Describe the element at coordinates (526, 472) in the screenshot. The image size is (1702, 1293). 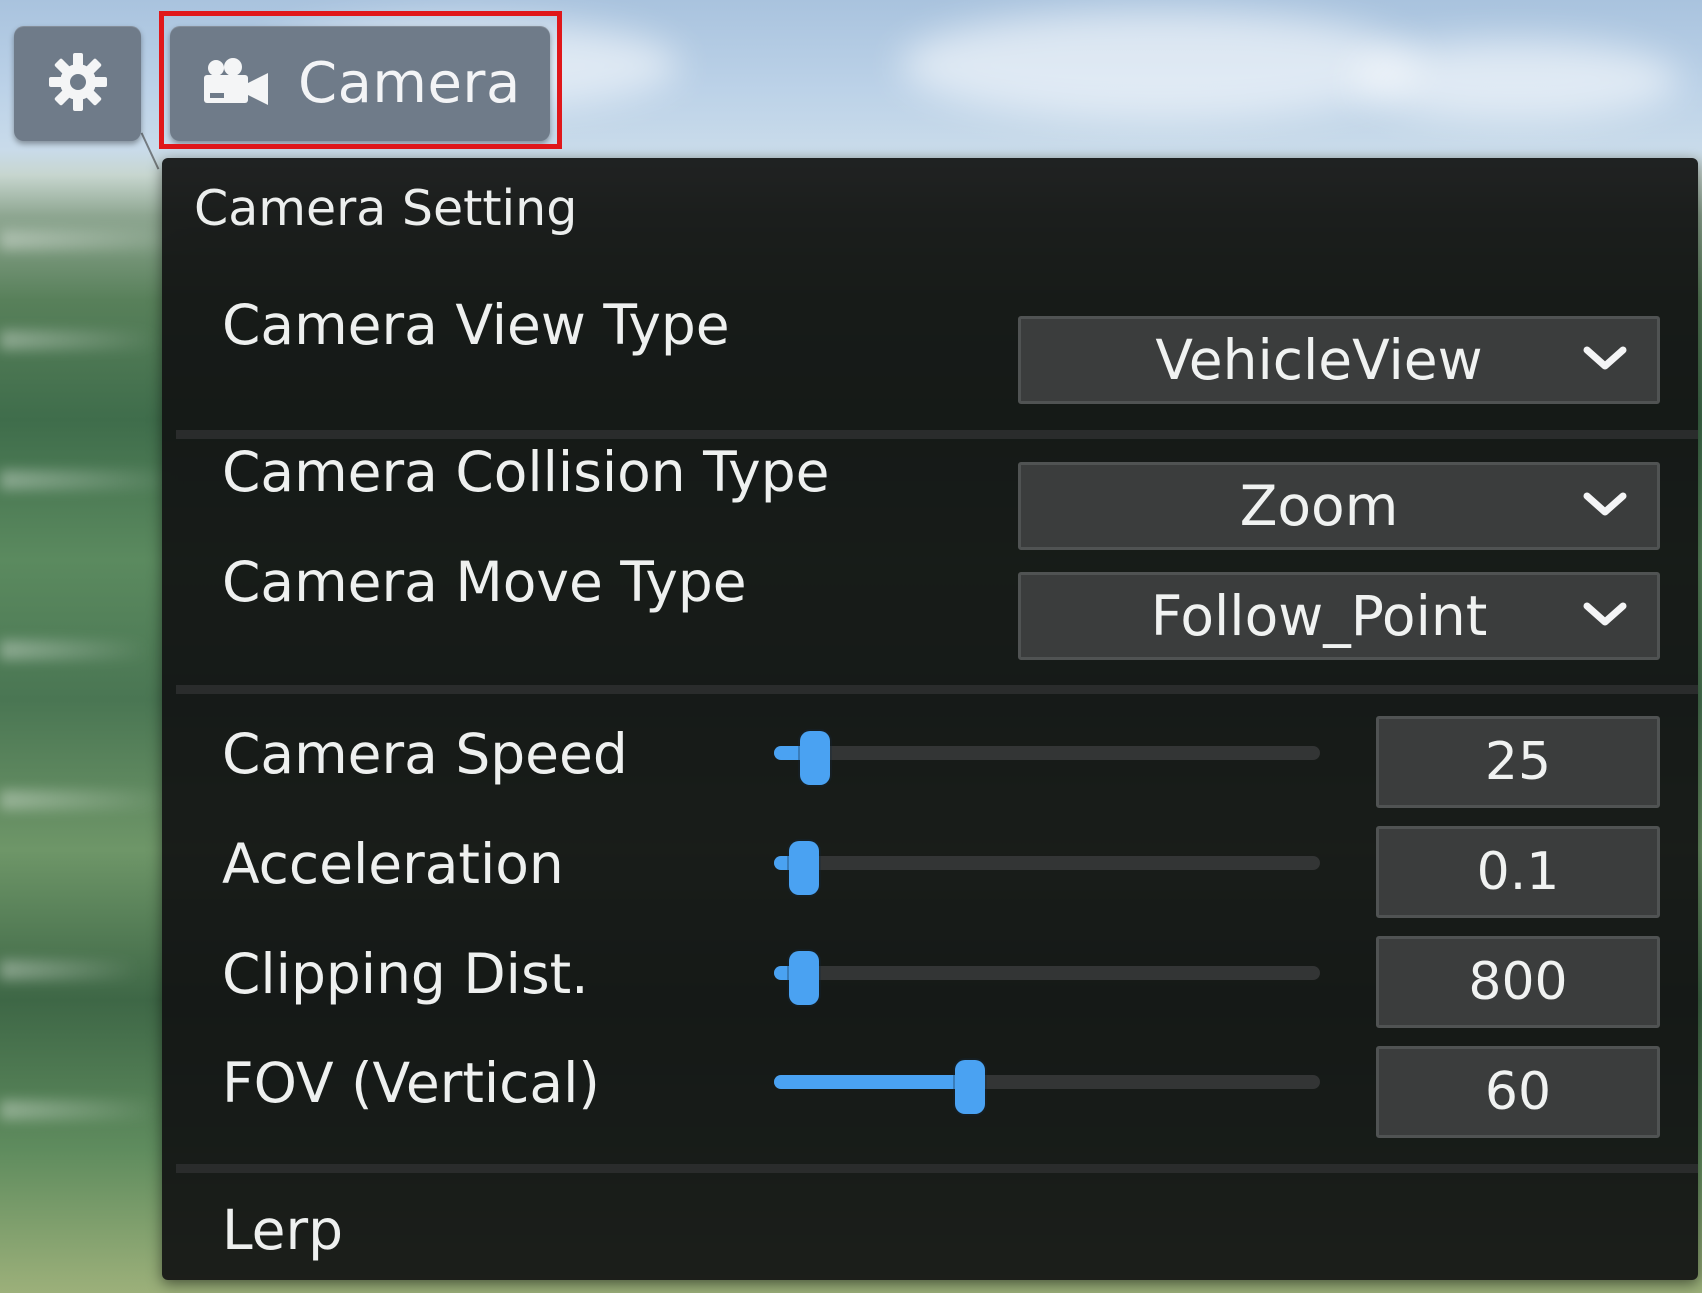
I see `camera-collision-type-label: Camera Collision Type` at that location.